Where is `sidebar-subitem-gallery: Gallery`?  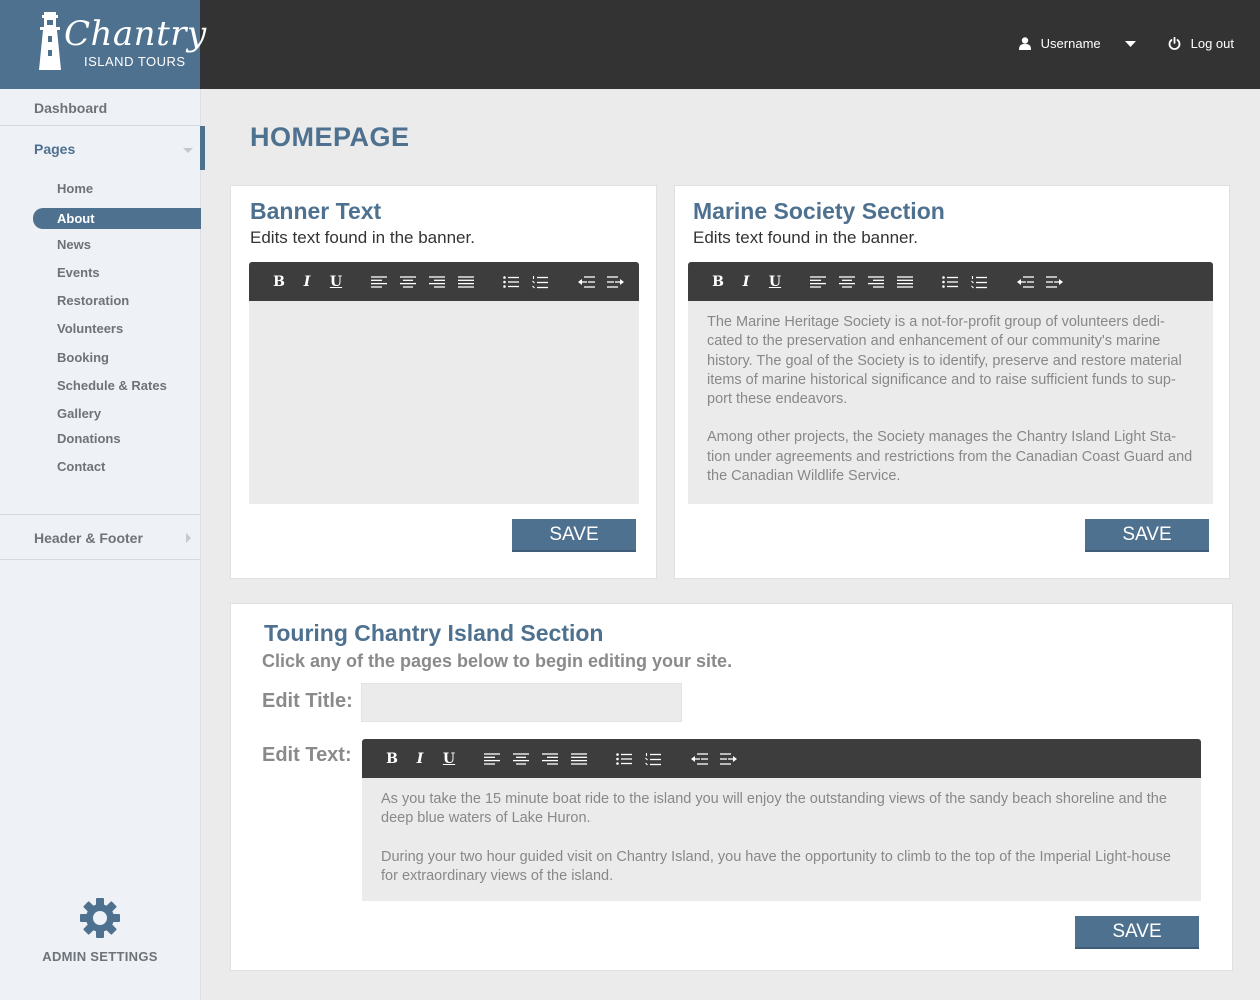
sidebar-subitem-gallery: Gallery is located at coordinates (79, 413).